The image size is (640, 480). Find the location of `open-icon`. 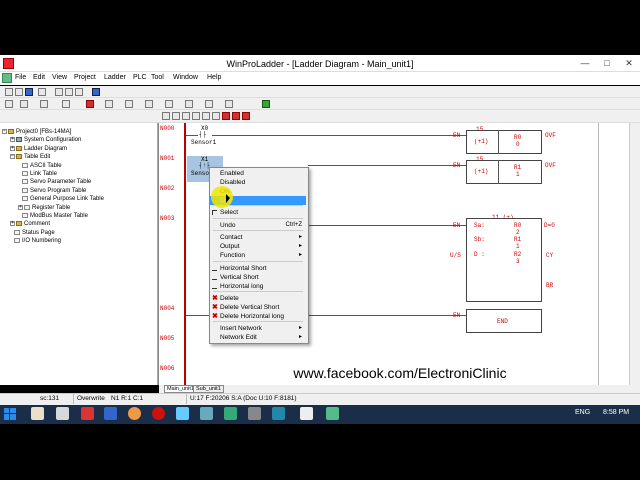

open-icon is located at coordinates (19, 92).